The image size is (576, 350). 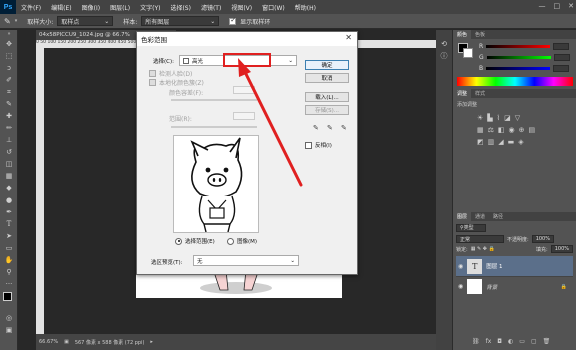 I want to click on foreground-color-swatch, so click(x=7, y=296).